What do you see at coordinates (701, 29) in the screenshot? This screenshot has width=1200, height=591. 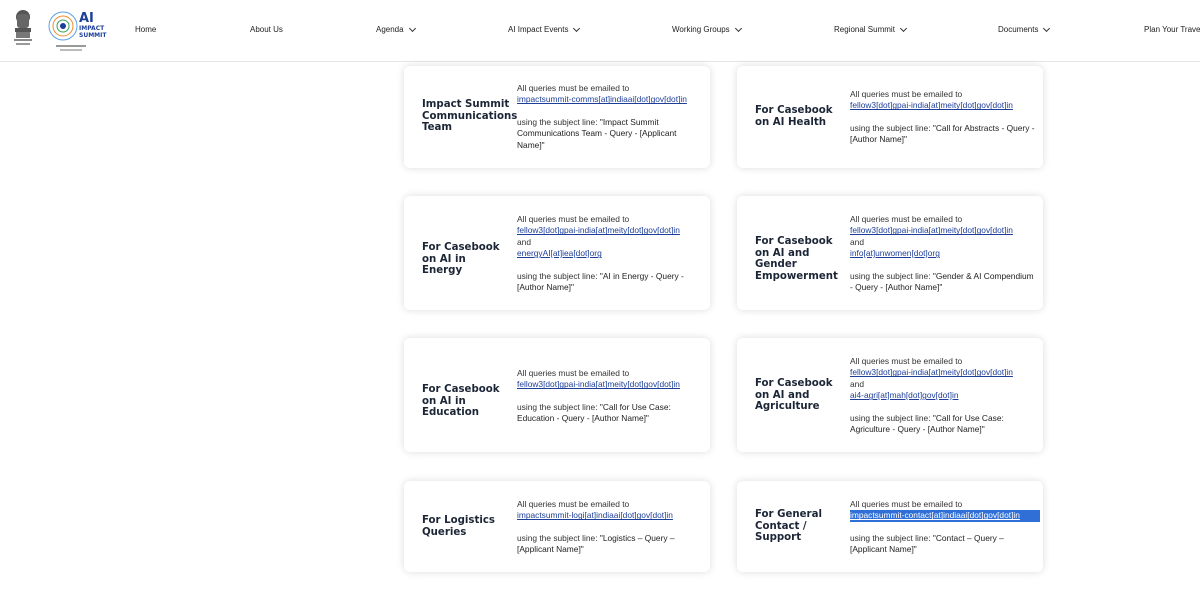 I see `nav-working-groups-label: Working Groups` at bounding box center [701, 29].